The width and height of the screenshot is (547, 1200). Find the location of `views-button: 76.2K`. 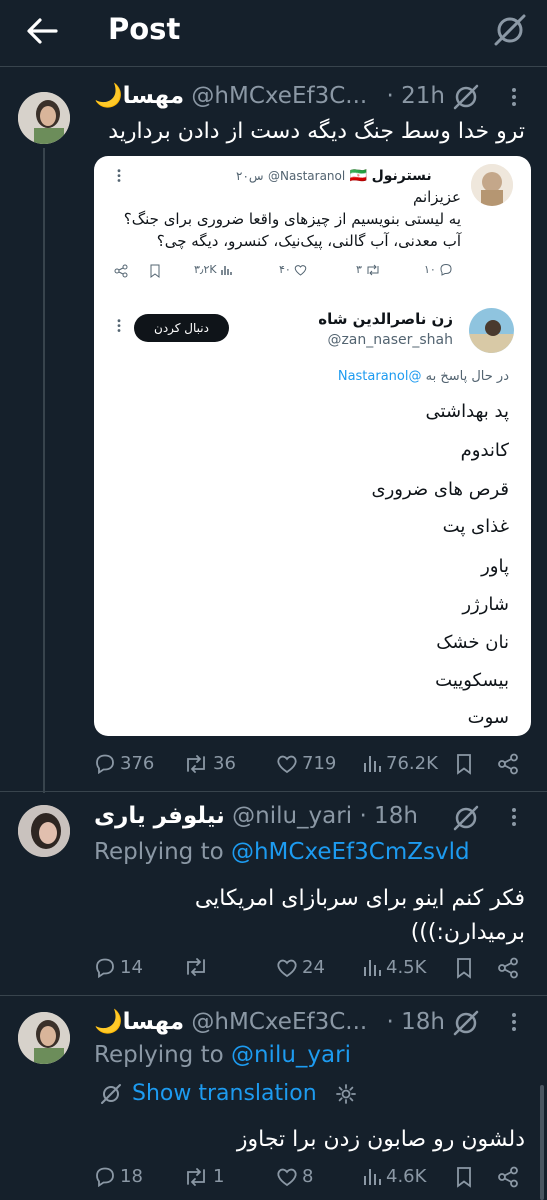

views-button: 76.2K is located at coordinates (400, 763).